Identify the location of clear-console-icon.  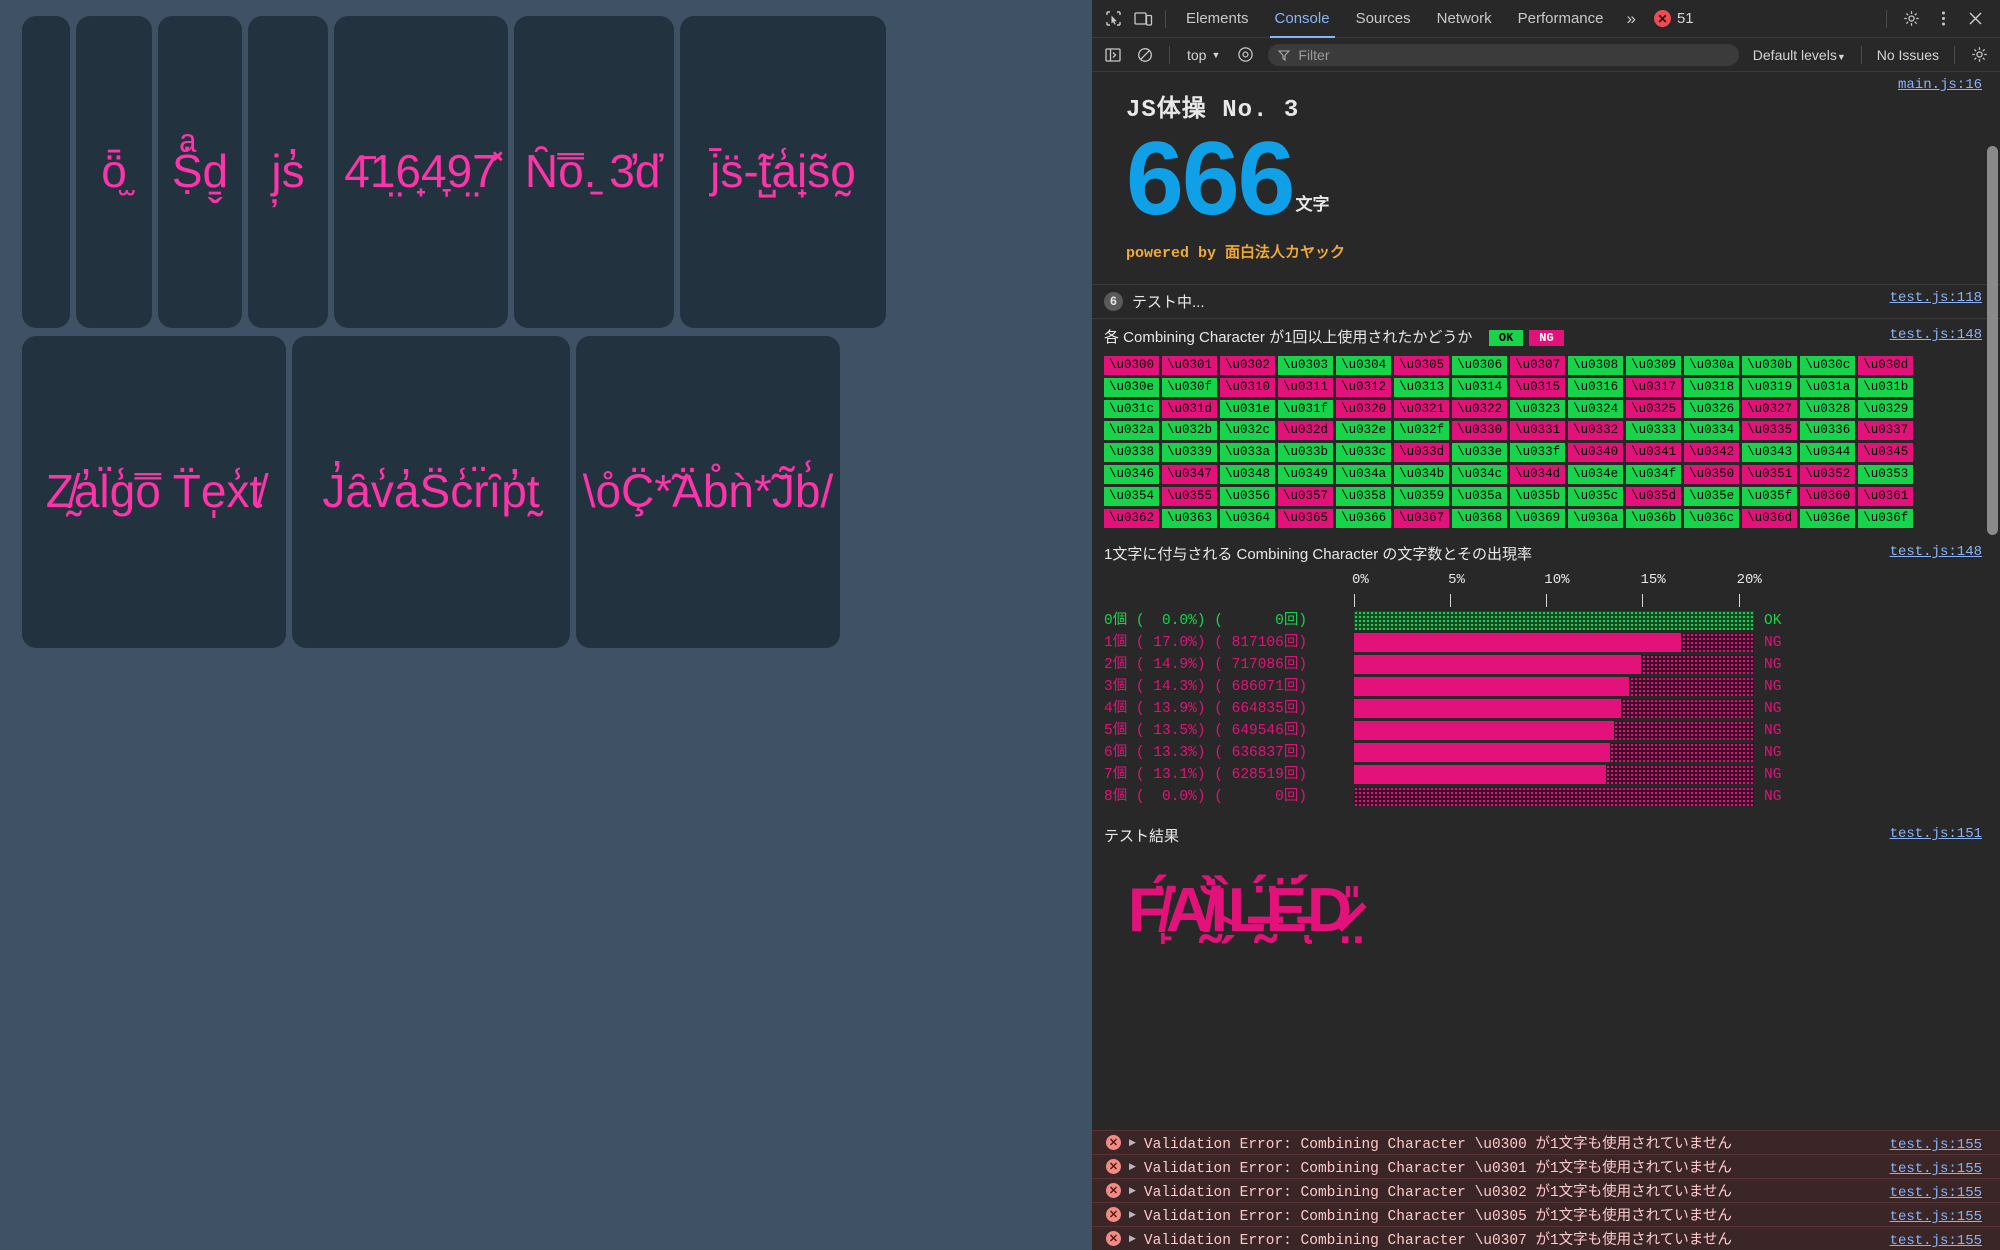
(1145, 55).